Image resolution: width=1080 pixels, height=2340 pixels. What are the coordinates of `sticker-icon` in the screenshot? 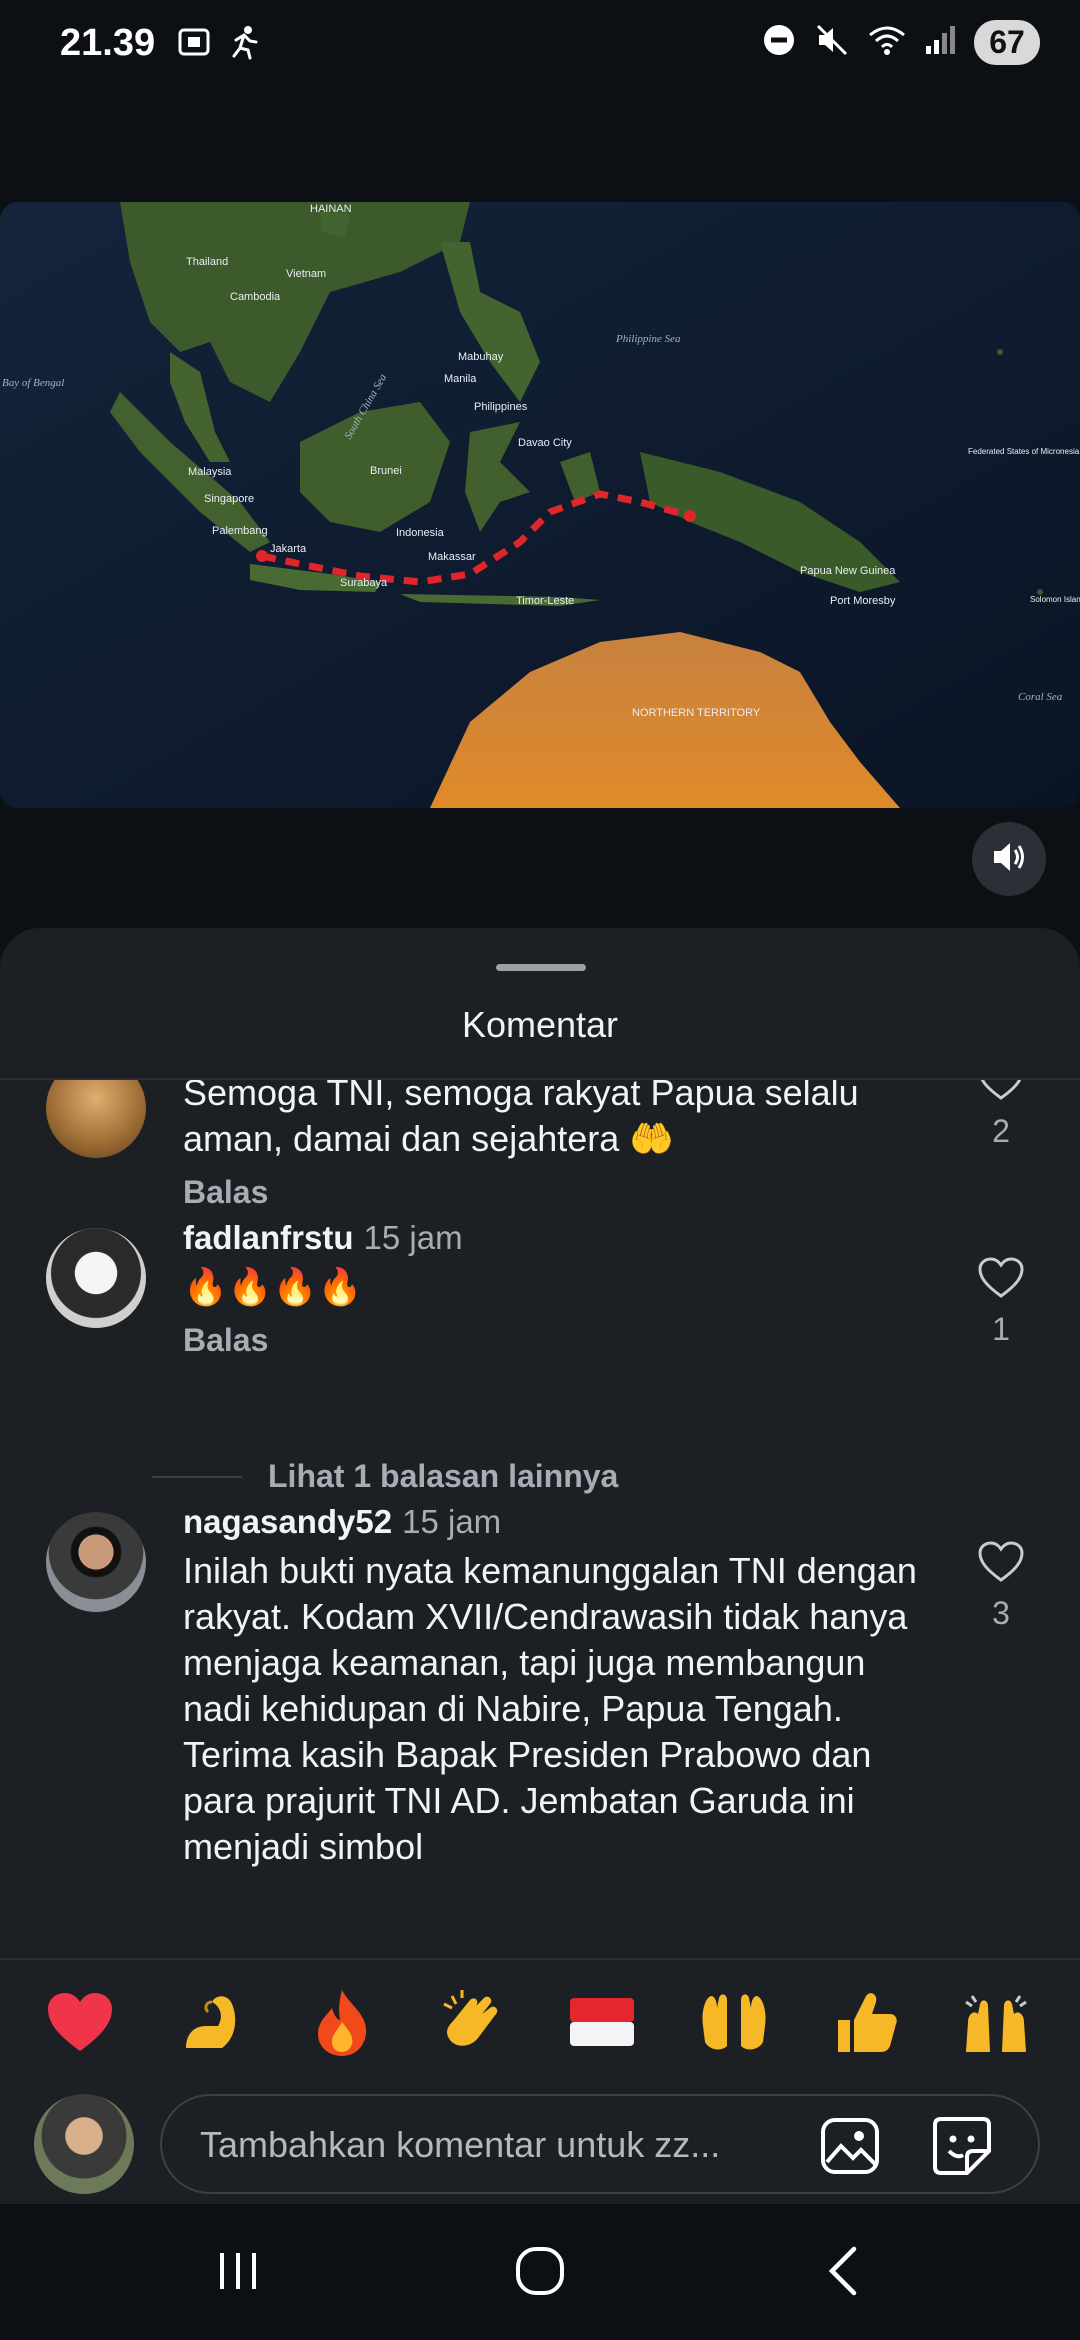 It's located at (962, 2146).